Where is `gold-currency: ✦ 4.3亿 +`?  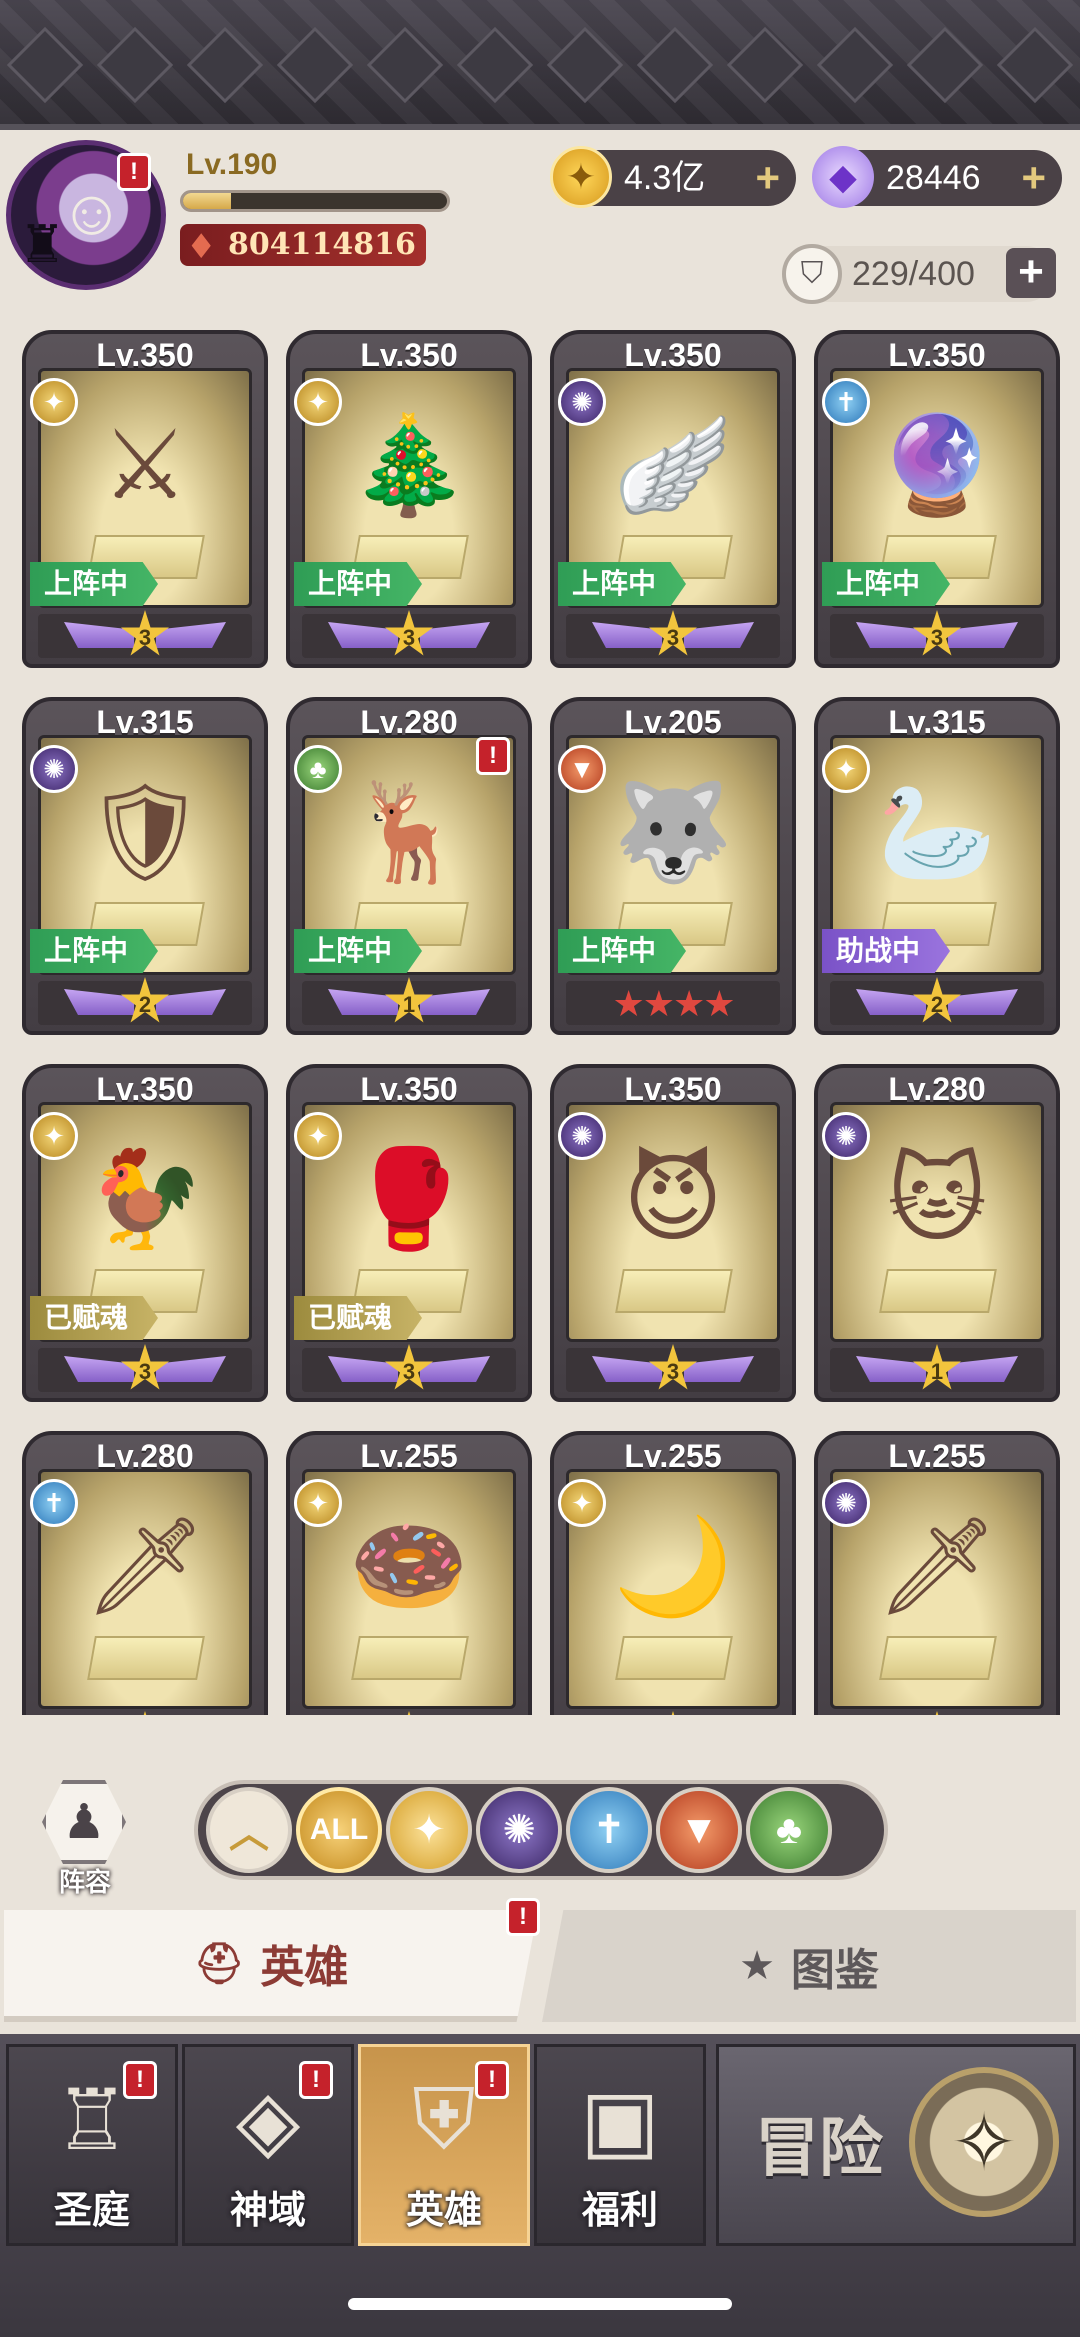
gold-currency: ✦ 4.3亿 + is located at coordinates (673, 177).